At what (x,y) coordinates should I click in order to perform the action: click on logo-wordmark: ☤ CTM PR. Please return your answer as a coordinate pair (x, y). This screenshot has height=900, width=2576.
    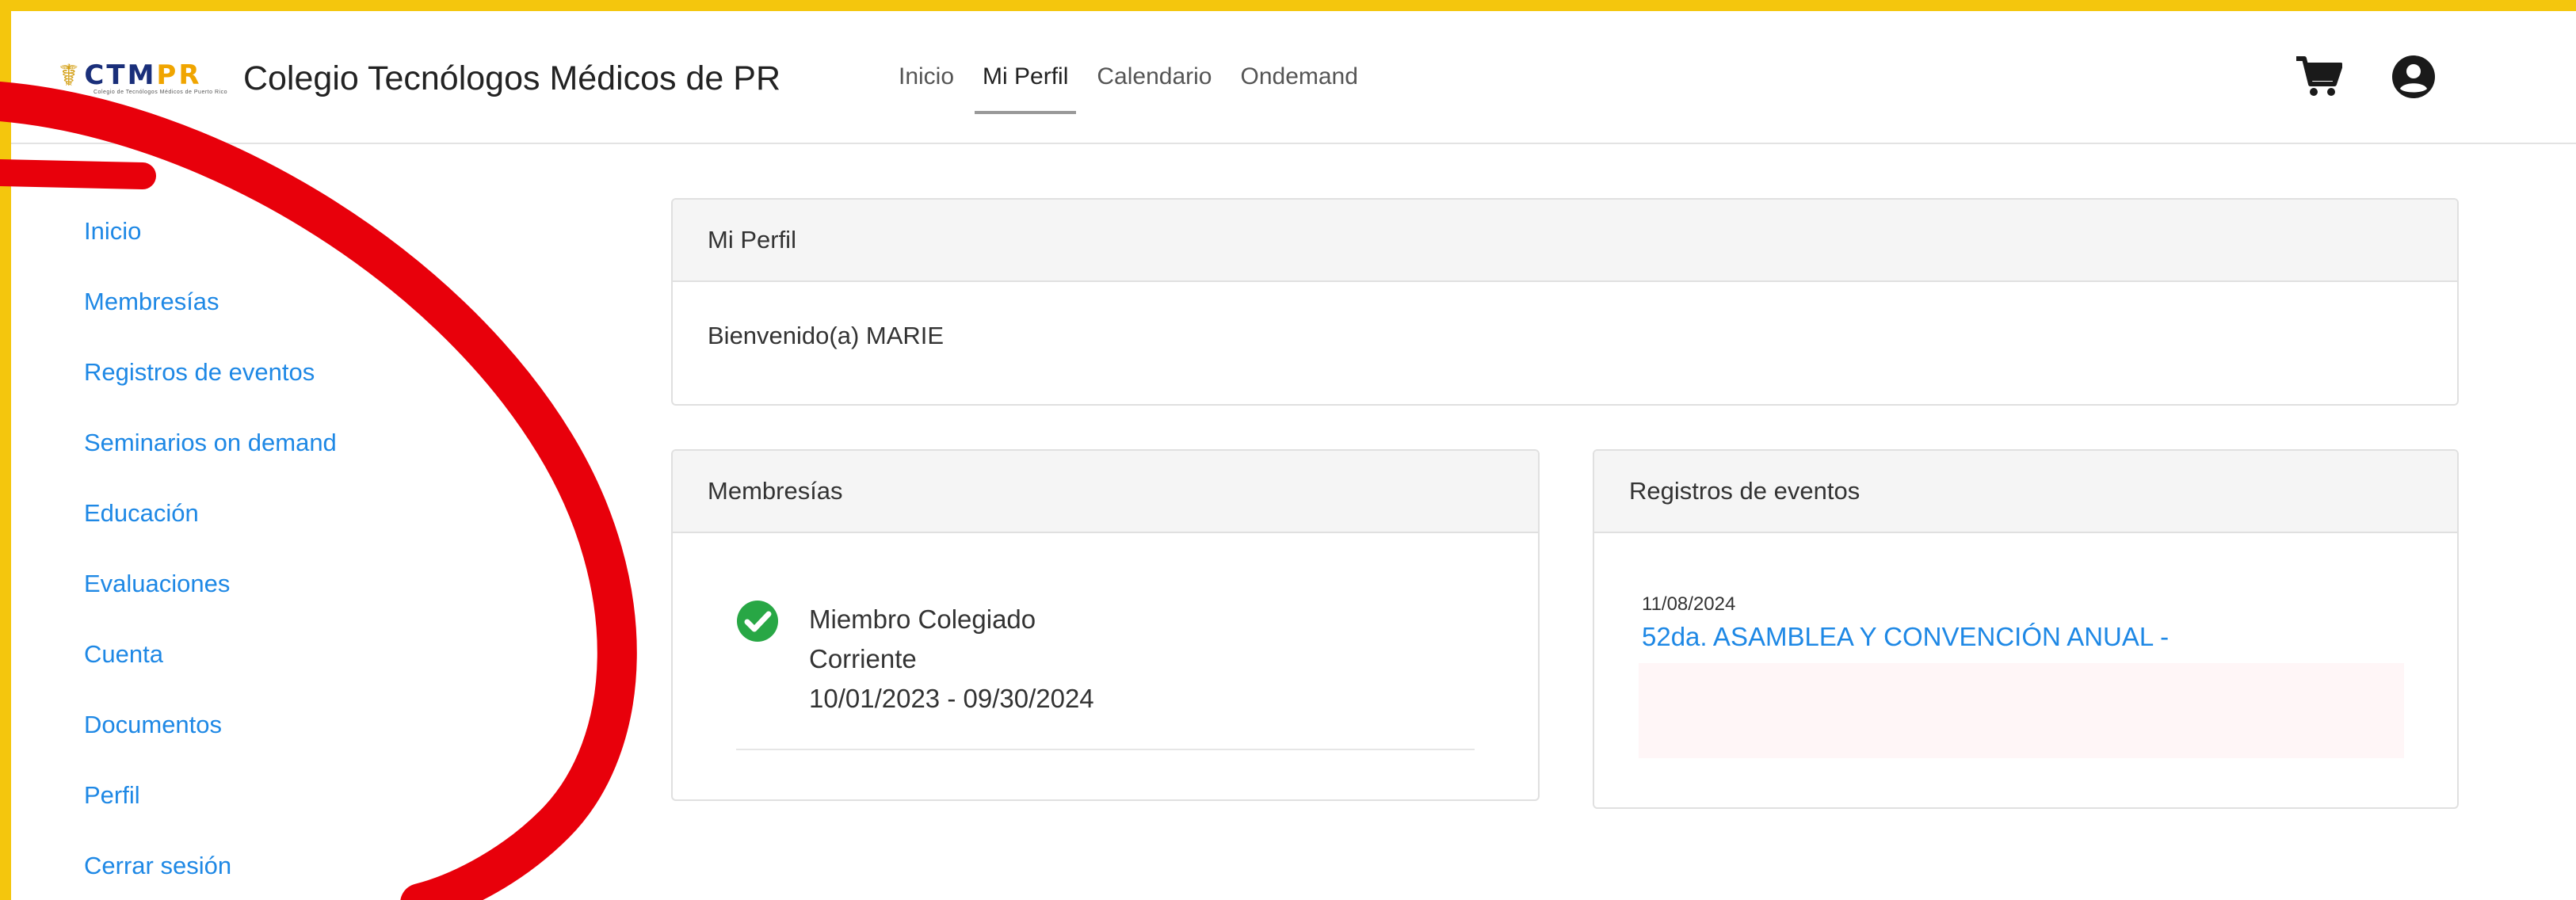
    Looking at the image, I should click on (143, 75).